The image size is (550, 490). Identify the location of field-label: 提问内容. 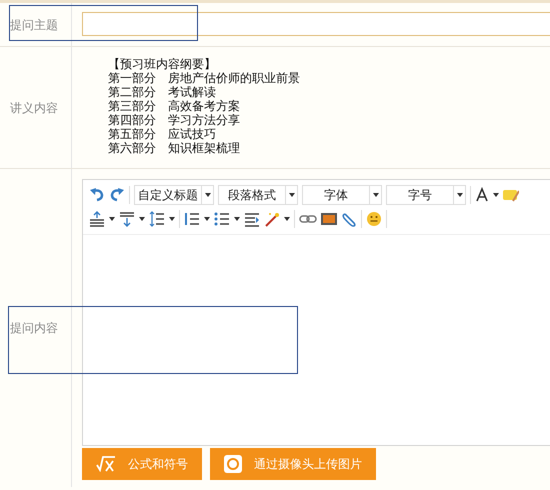
(36, 328).